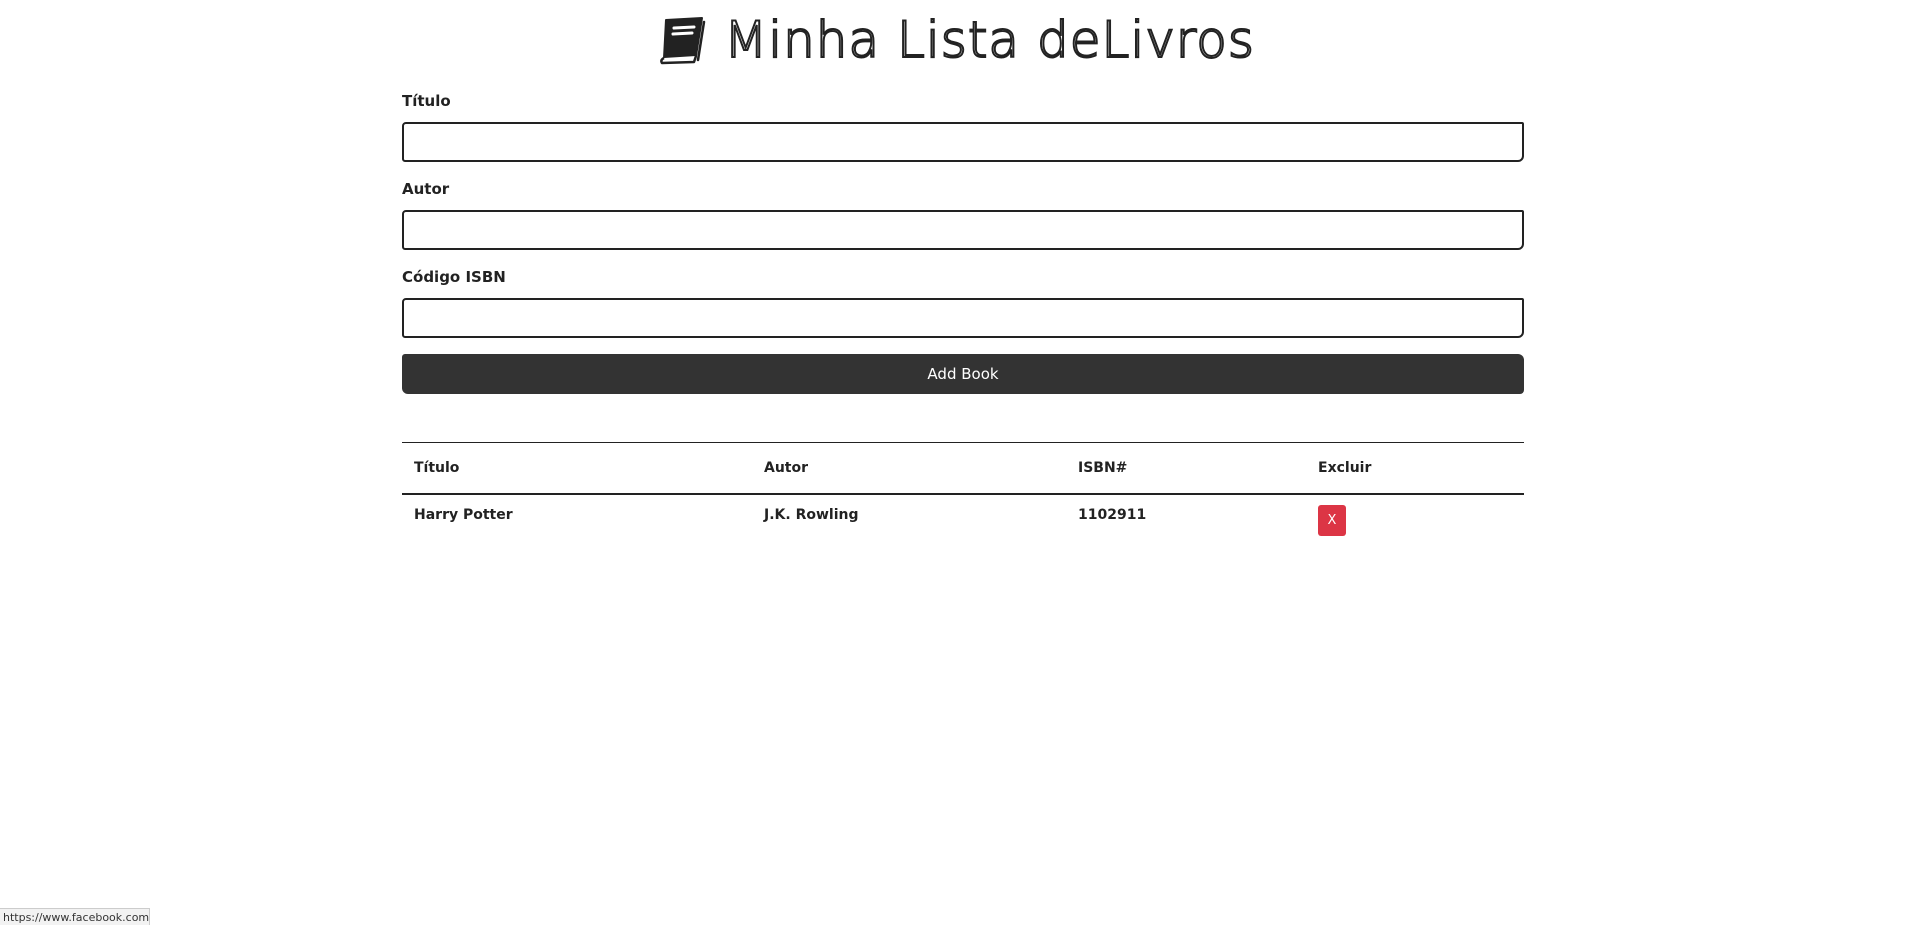 This screenshot has height=925, width=1911. I want to click on table-header-row: Título Autor ISBN# Excluir, so click(963, 468).